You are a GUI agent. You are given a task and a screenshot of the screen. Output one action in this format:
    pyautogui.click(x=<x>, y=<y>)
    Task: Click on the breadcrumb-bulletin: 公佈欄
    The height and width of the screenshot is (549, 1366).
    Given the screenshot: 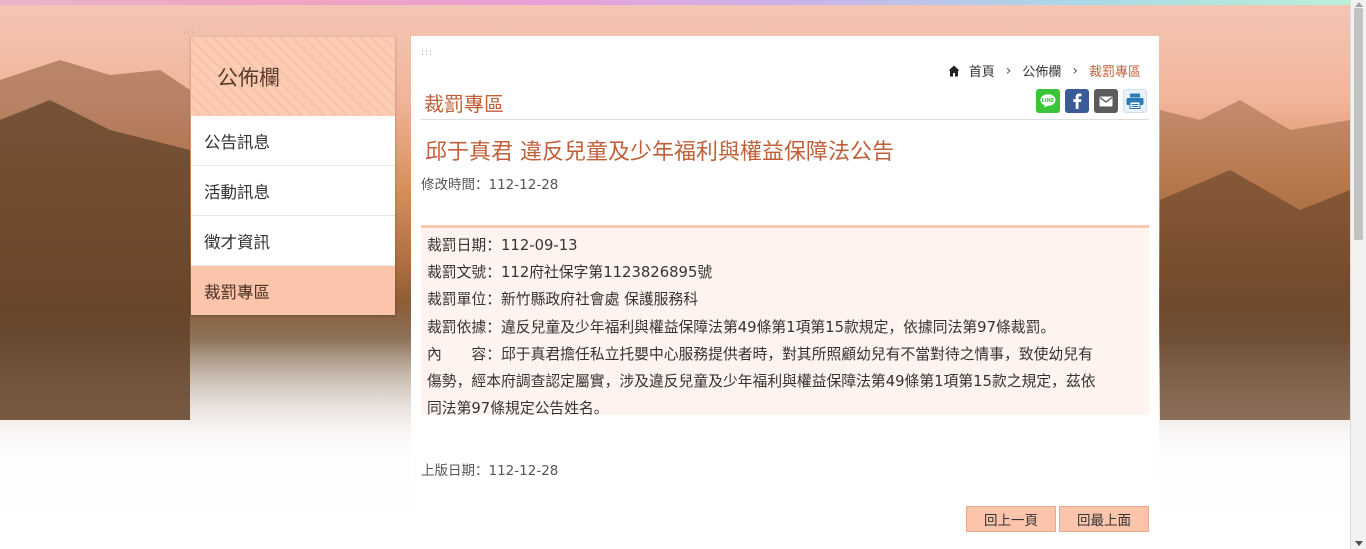 What is the action you would take?
    pyautogui.click(x=1041, y=70)
    